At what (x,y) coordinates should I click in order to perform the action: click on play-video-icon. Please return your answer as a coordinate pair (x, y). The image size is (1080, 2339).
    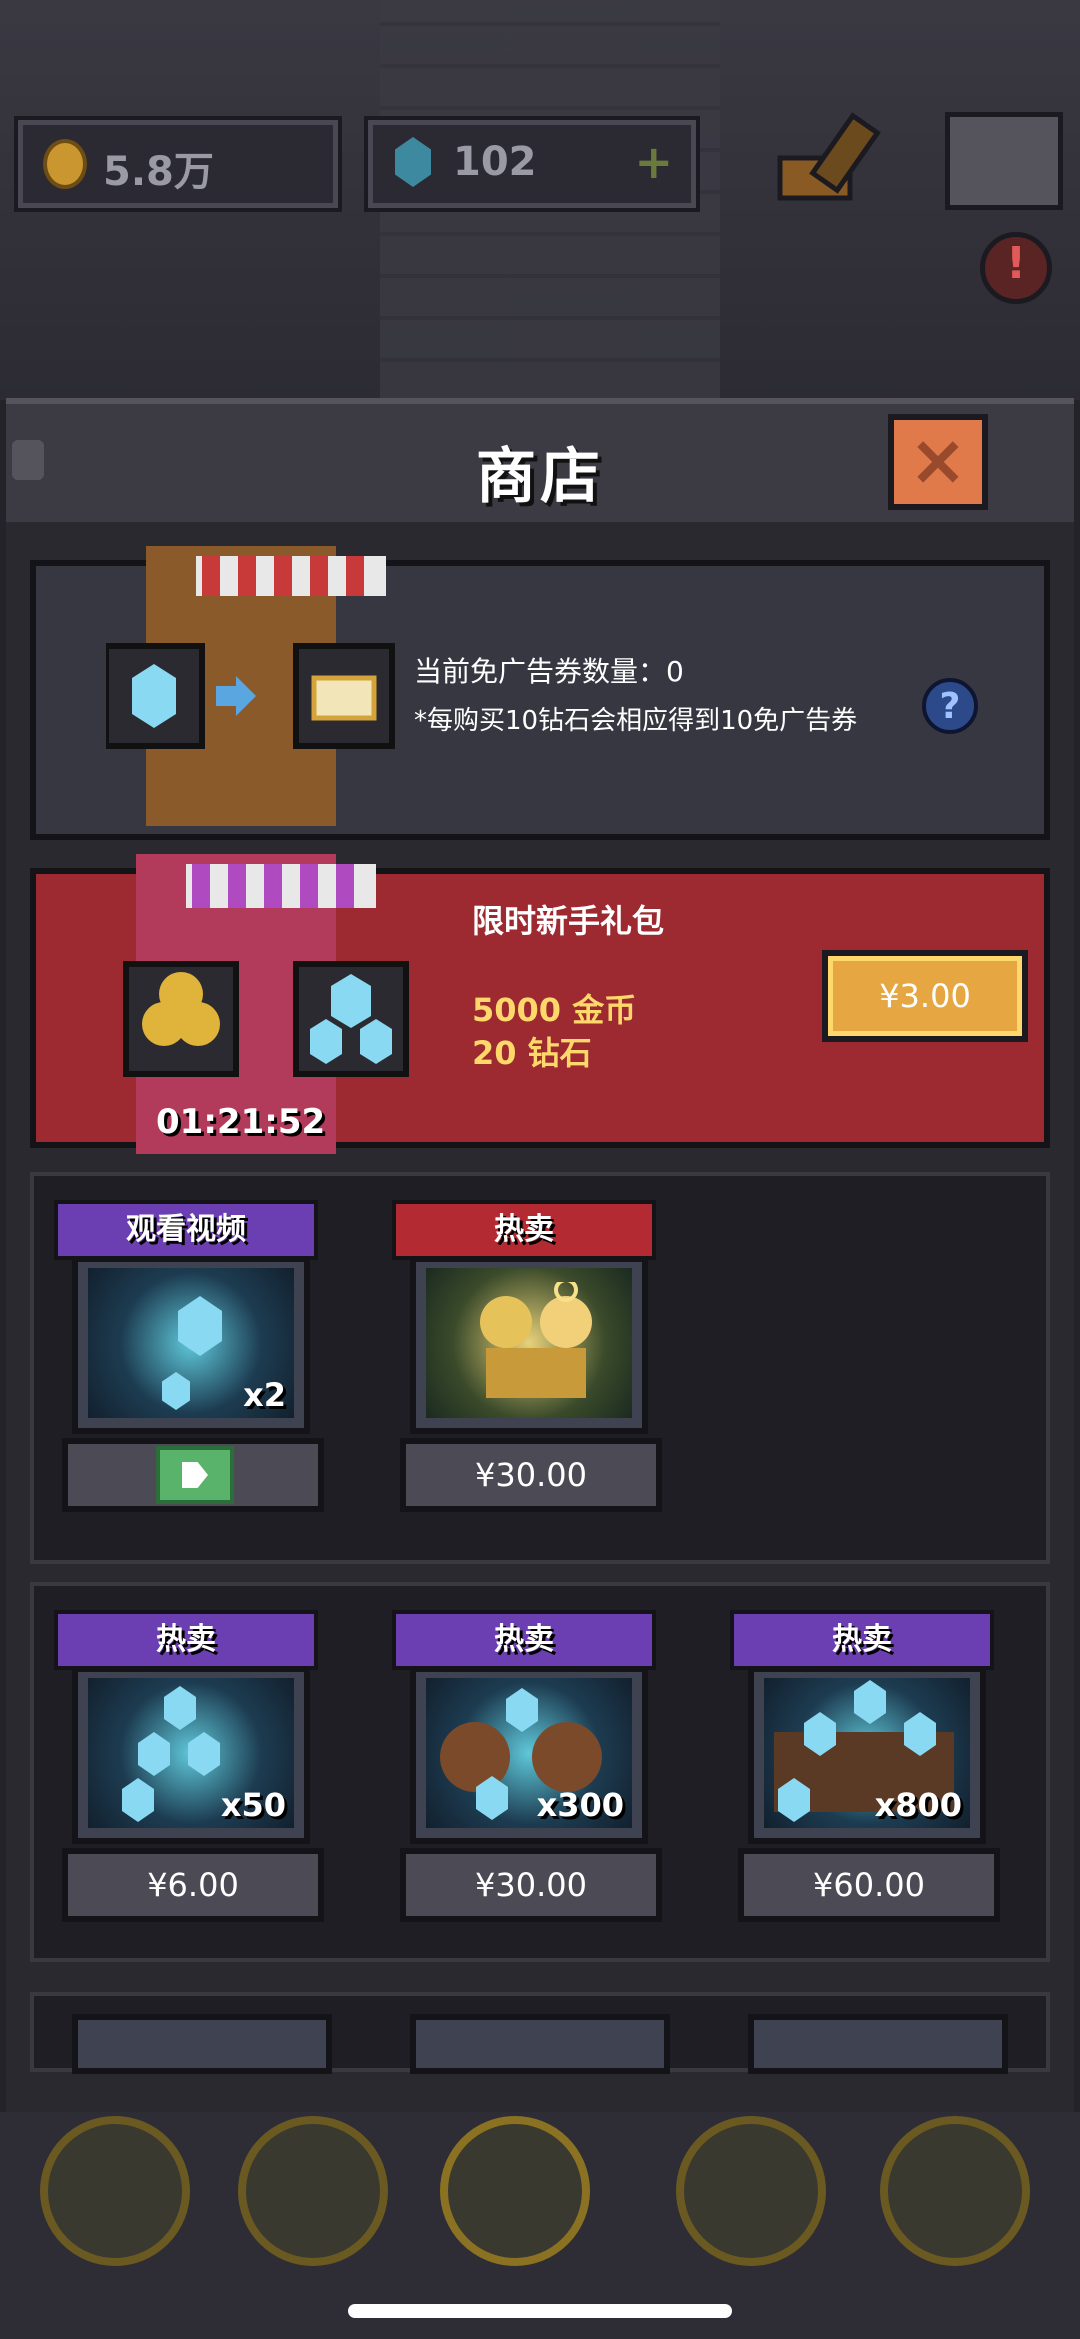
    Looking at the image, I should click on (195, 1475).